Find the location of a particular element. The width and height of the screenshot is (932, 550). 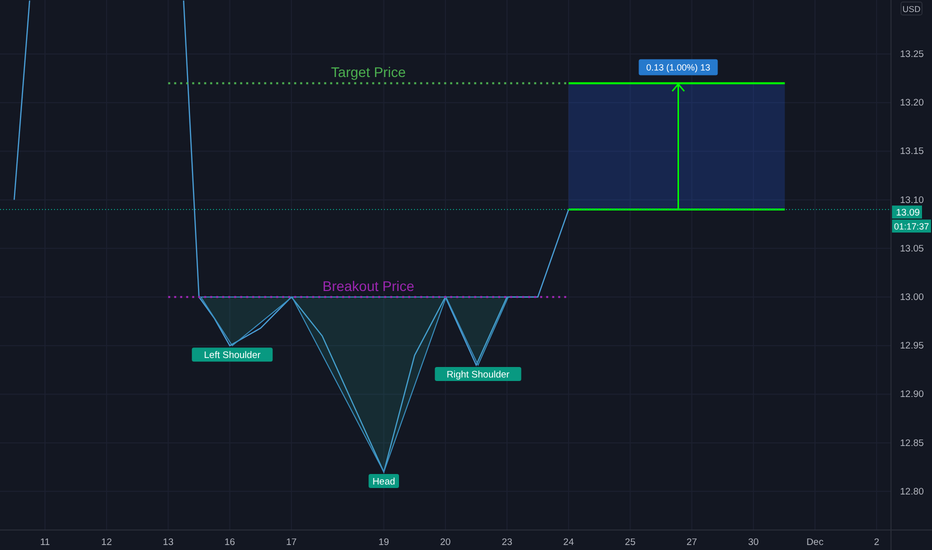

date-label: 24 is located at coordinates (568, 542).